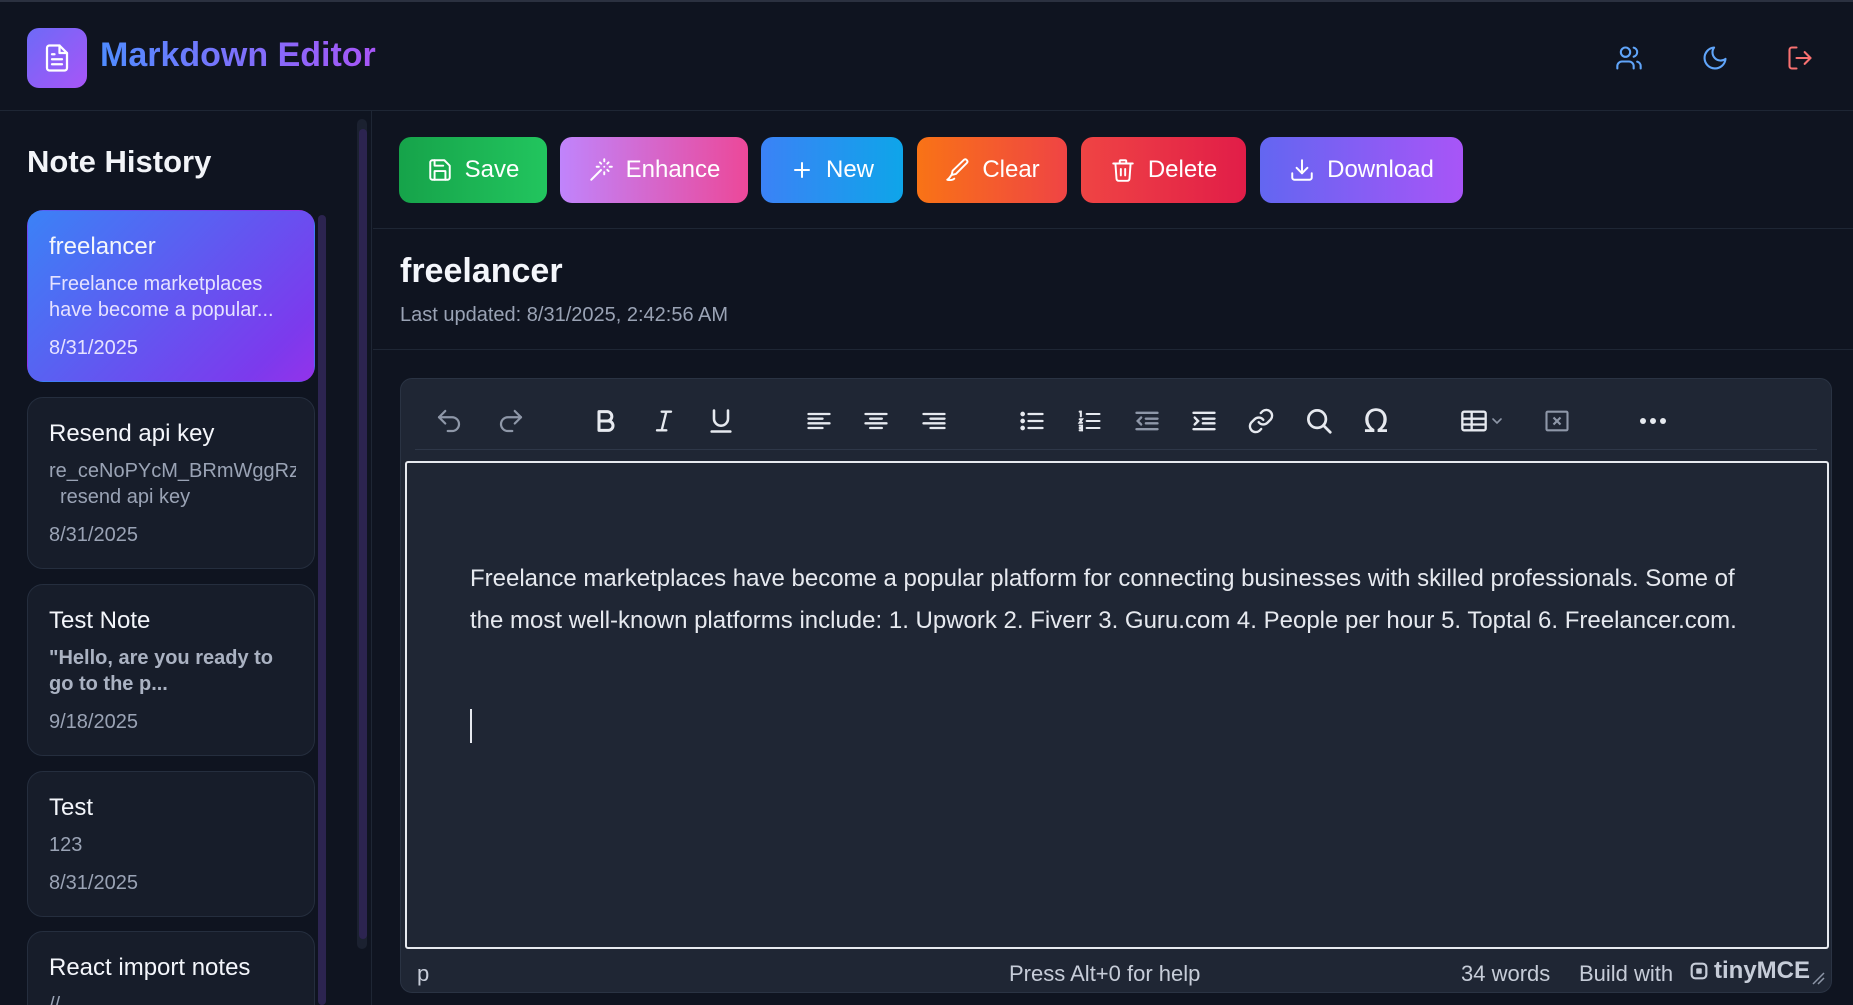 The height and width of the screenshot is (1005, 1853). Describe the element at coordinates (1302, 170) in the screenshot. I see `download-icon` at that location.